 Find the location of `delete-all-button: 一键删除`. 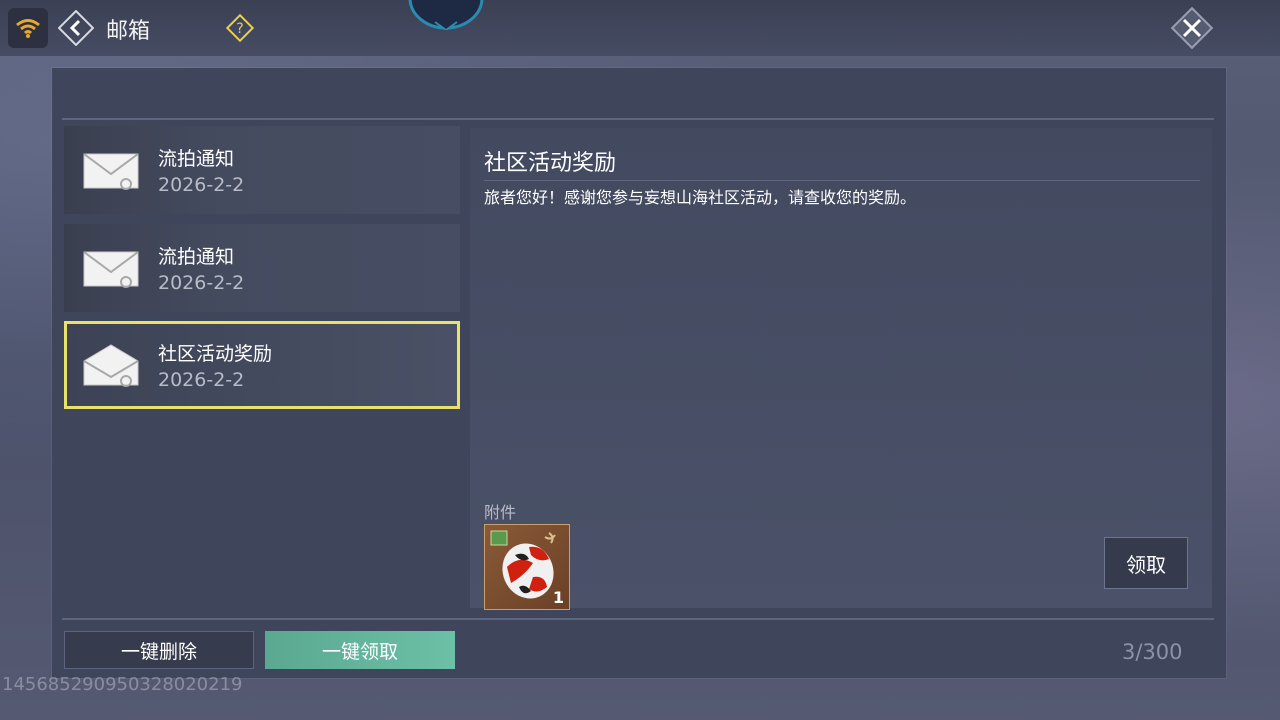

delete-all-button: 一键删除 is located at coordinates (159, 650).